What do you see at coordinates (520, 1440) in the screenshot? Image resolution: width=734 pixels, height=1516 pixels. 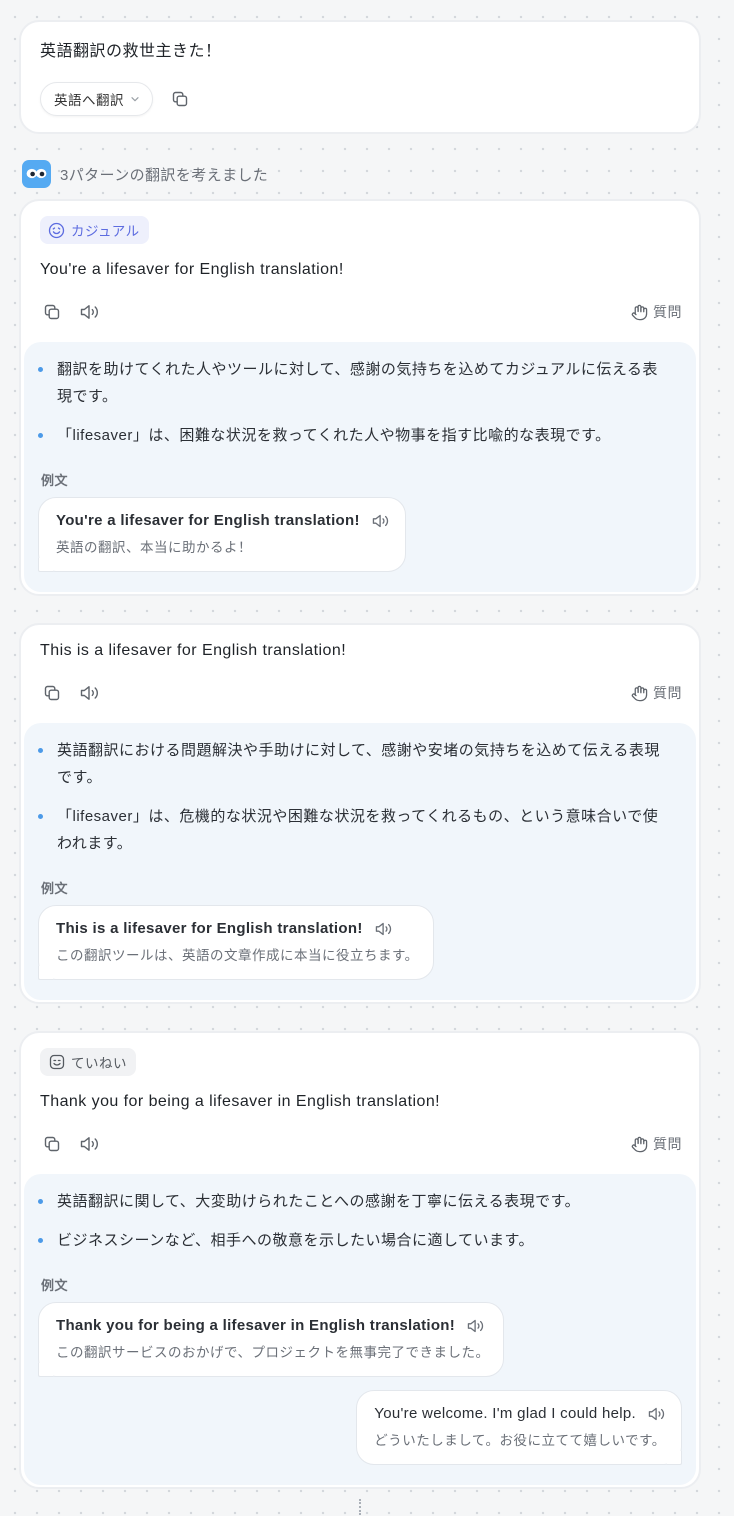 I see `example-reply-translation: どういたしまして。お役に立てて嬉しいです。` at bounding box center [520, 1440].